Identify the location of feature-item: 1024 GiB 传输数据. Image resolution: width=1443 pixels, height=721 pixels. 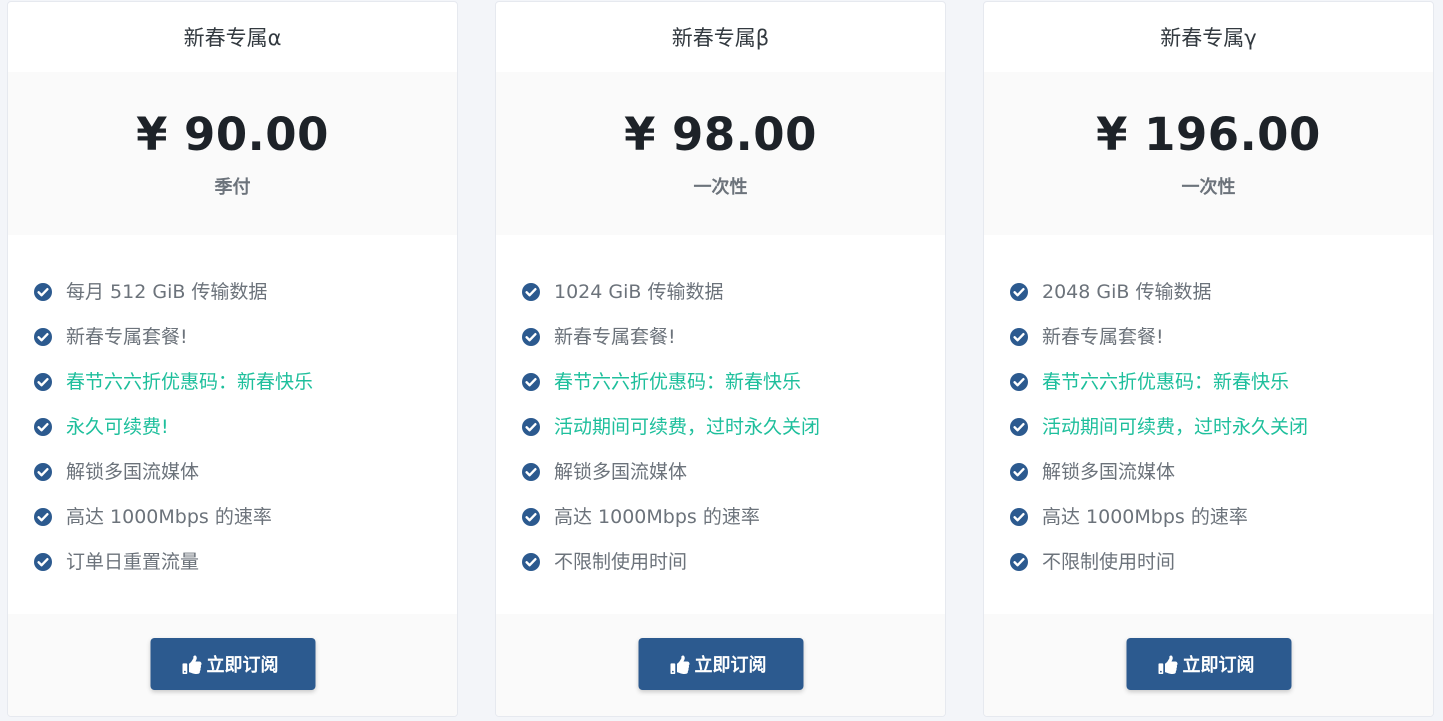
(733, 301).